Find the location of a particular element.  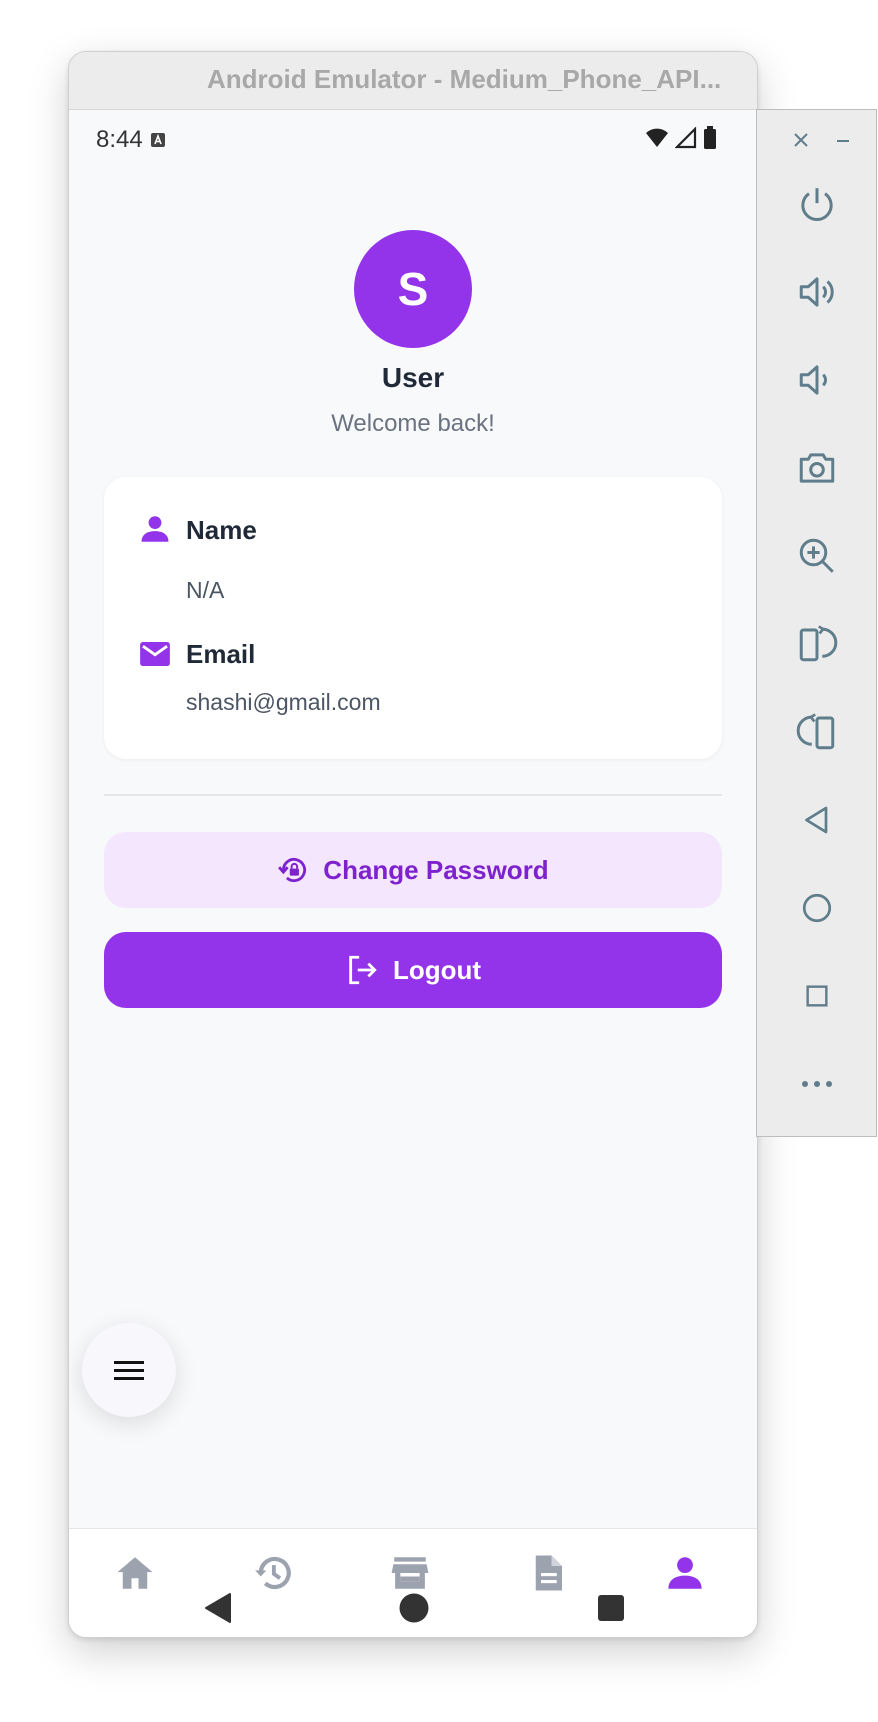

more-icon is located at coordinates (817, 1084).